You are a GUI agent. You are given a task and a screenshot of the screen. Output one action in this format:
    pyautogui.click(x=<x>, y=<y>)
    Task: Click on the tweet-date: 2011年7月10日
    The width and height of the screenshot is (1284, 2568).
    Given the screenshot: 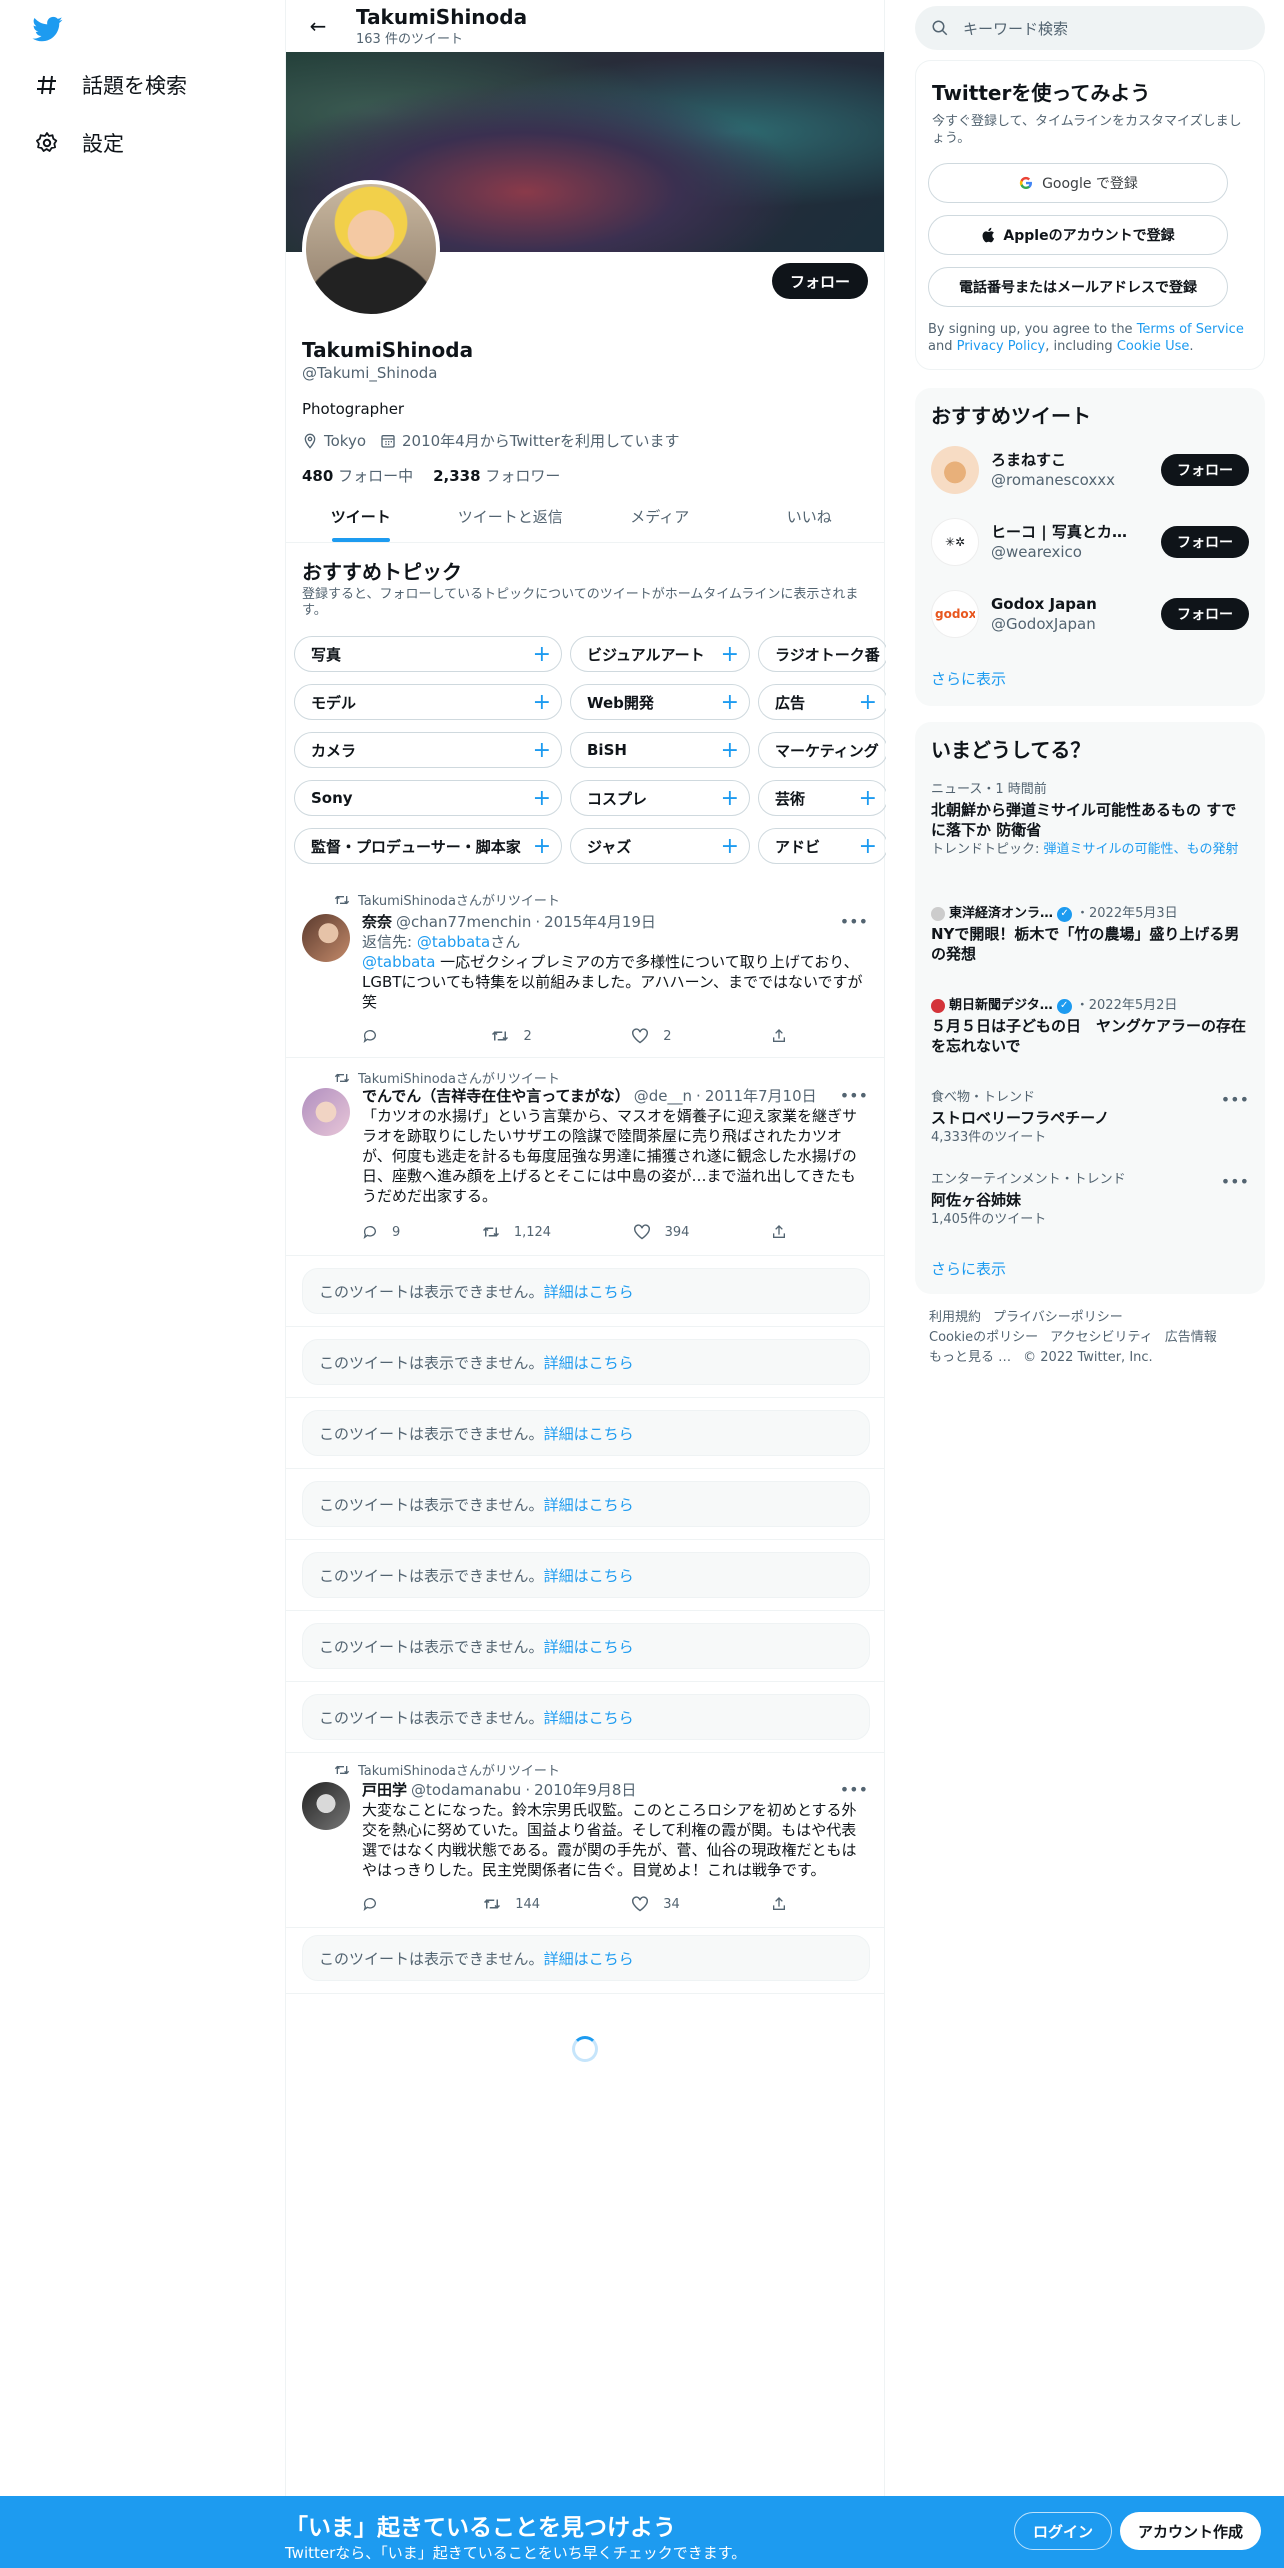 What is the action you would take?
    pyautogui.click(x=761, y=1096)
    